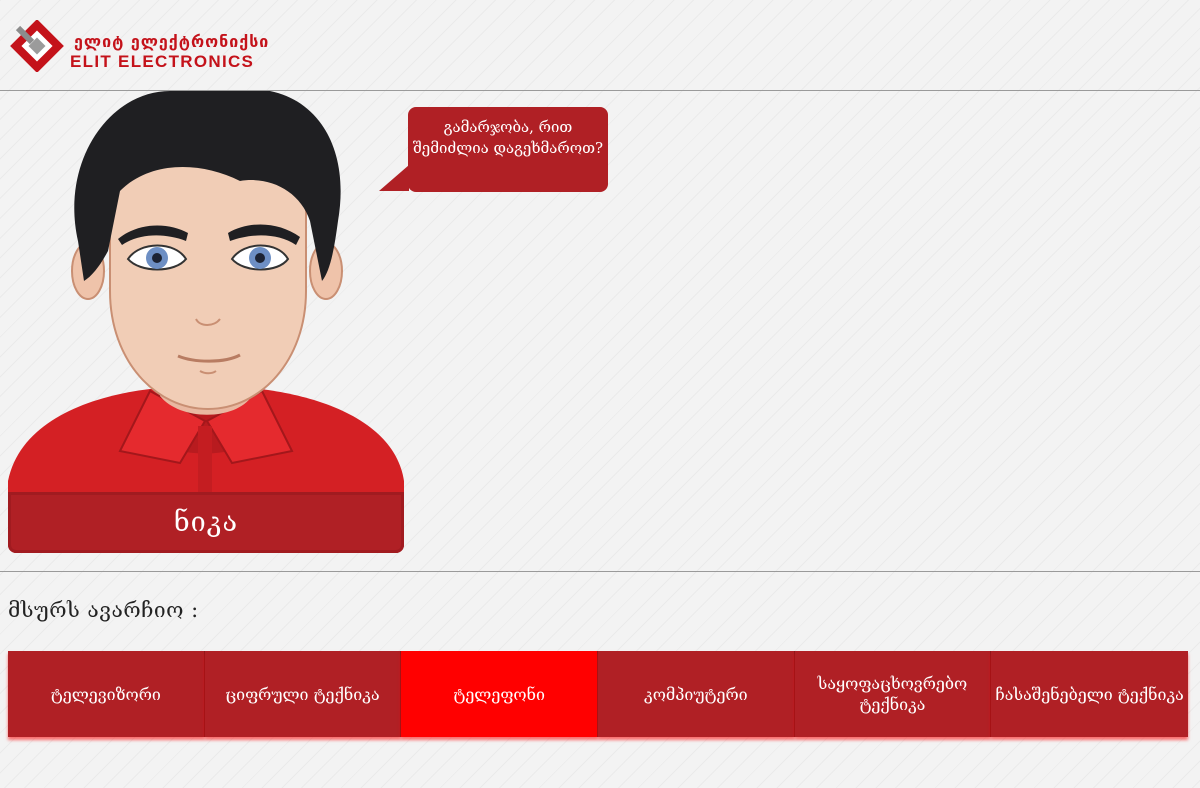  I want to click on category-label: საყოფაცხოვრებო ტექნიკა, so click(892, 694).